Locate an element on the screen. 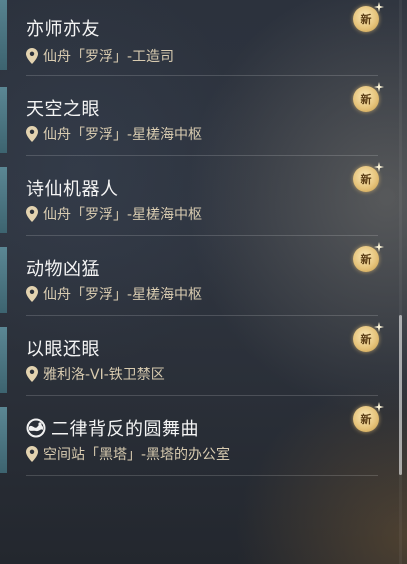 The width and height of the screenshot is (407, 564). quest-item: 亦师亦友 仙舟「罗浮」-工造司 新 is located at coordinates (196, 40).